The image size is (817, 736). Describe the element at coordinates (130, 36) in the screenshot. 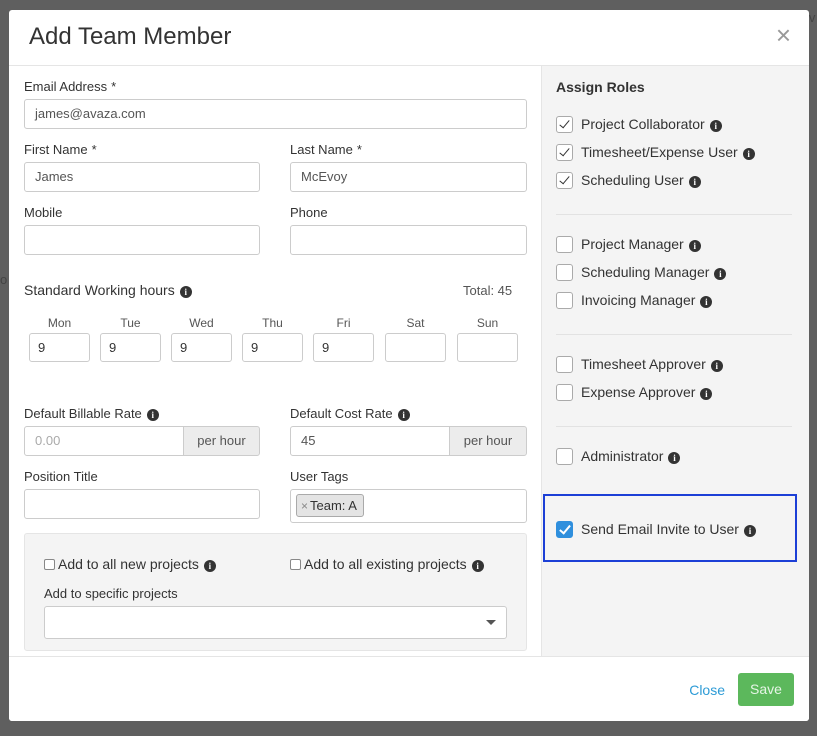

I see `modal-title: Add Team Member` at that location.